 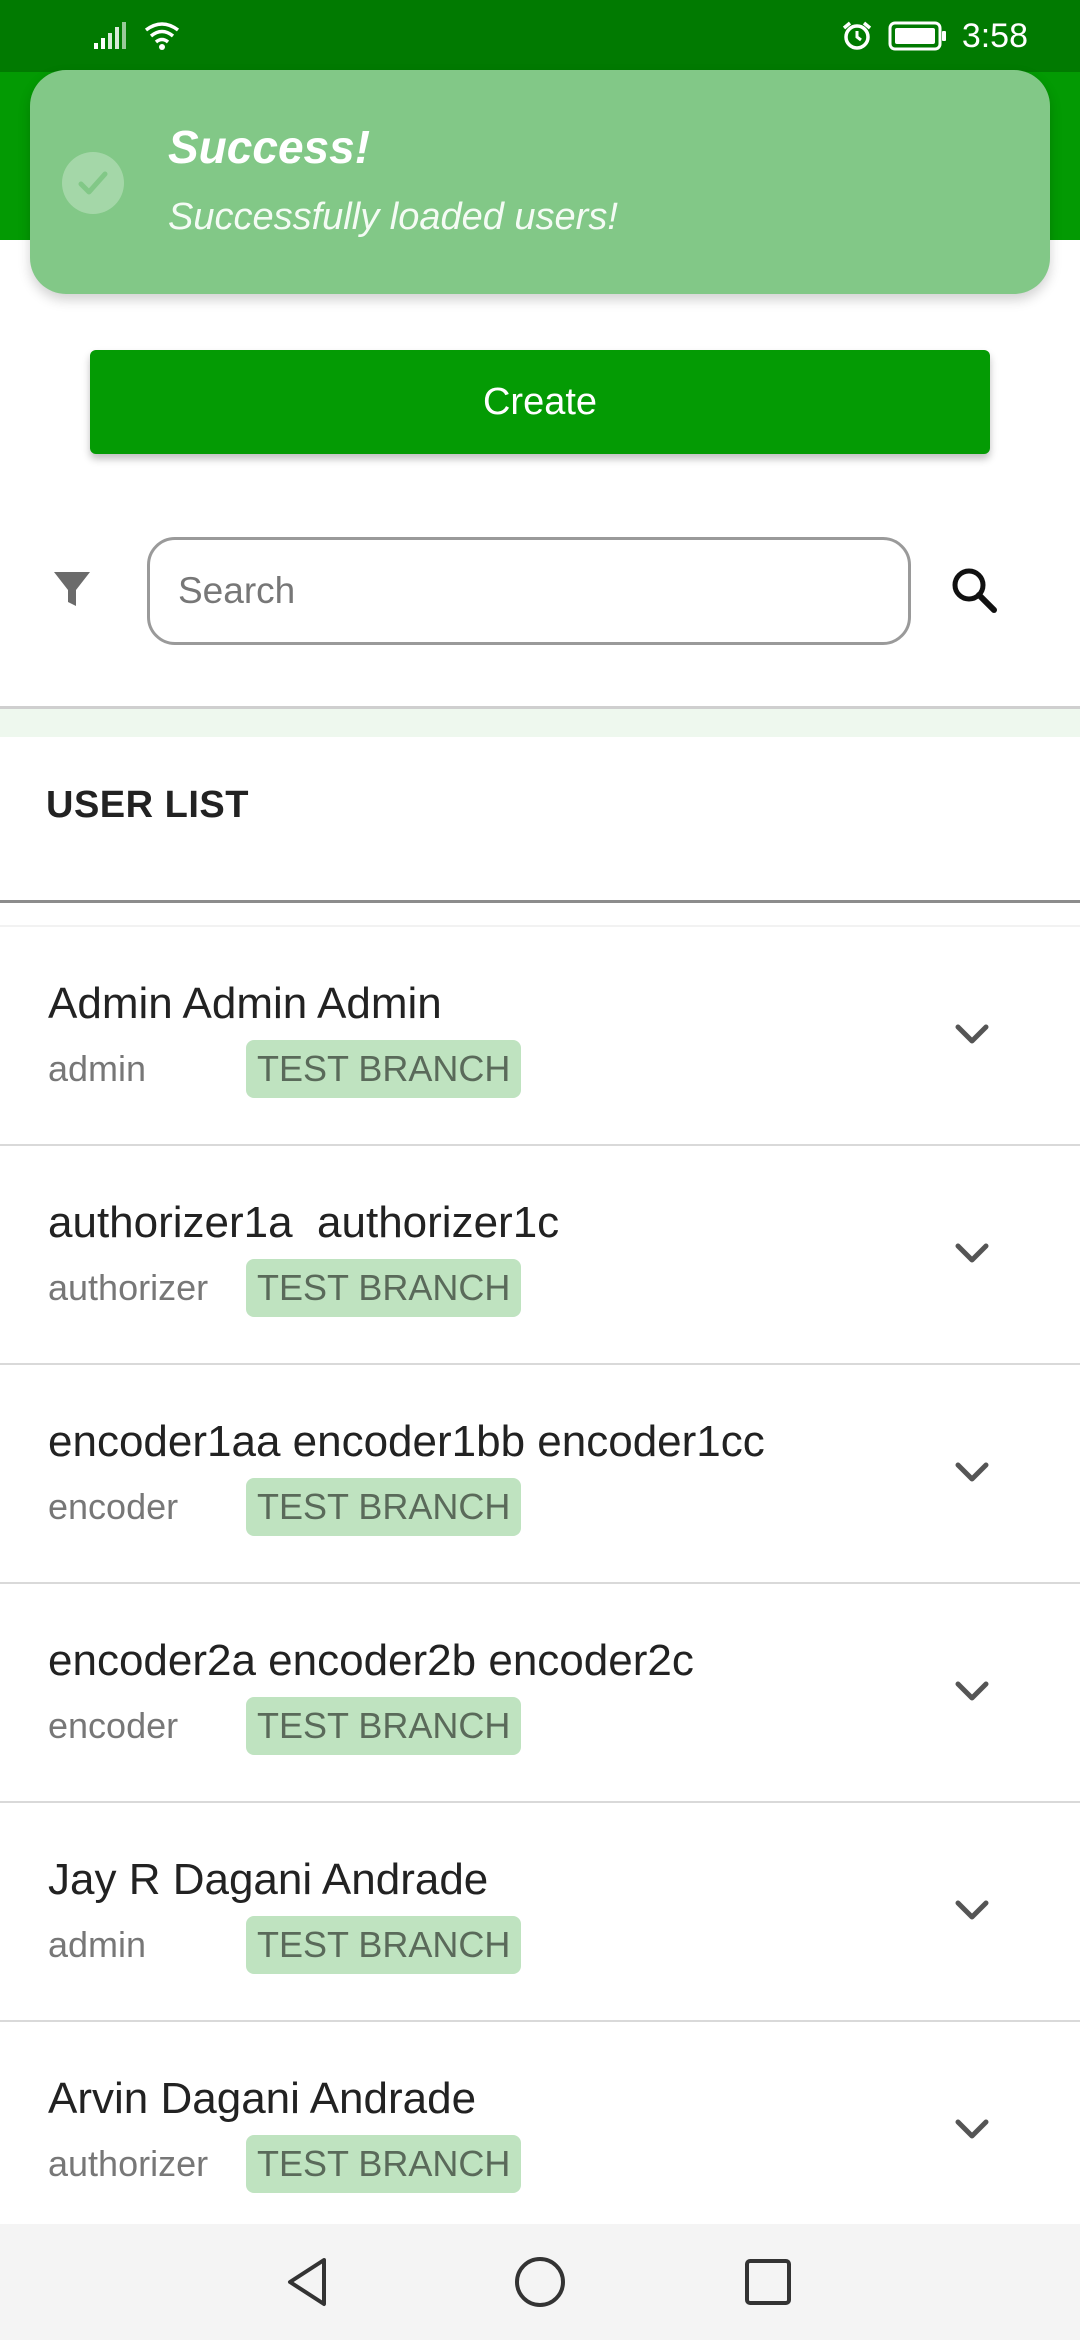 I want to click on home-icon, so click(x=540, y=2282).